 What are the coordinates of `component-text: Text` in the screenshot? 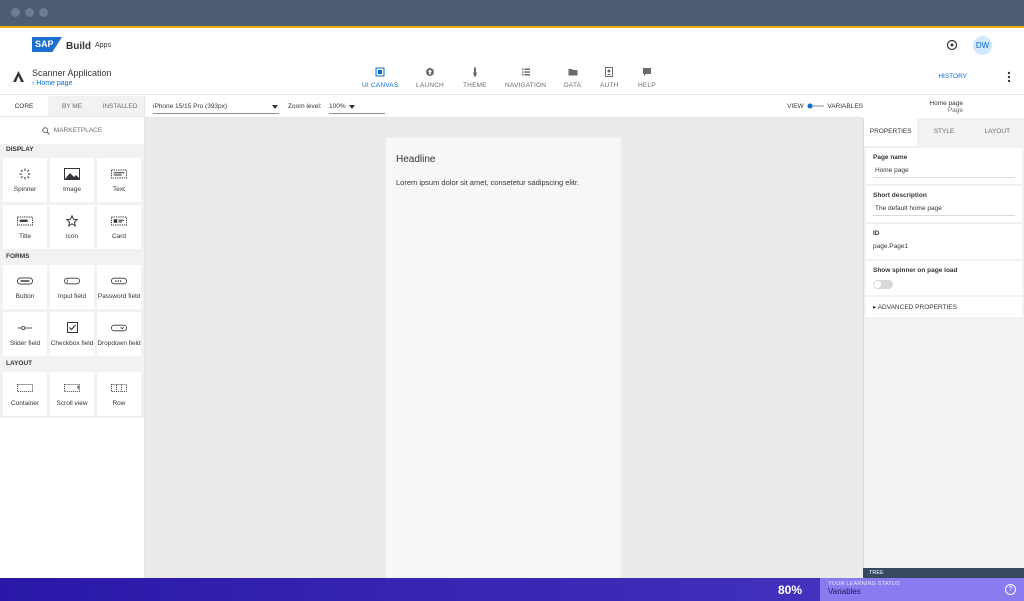 It's located at (119, 180).